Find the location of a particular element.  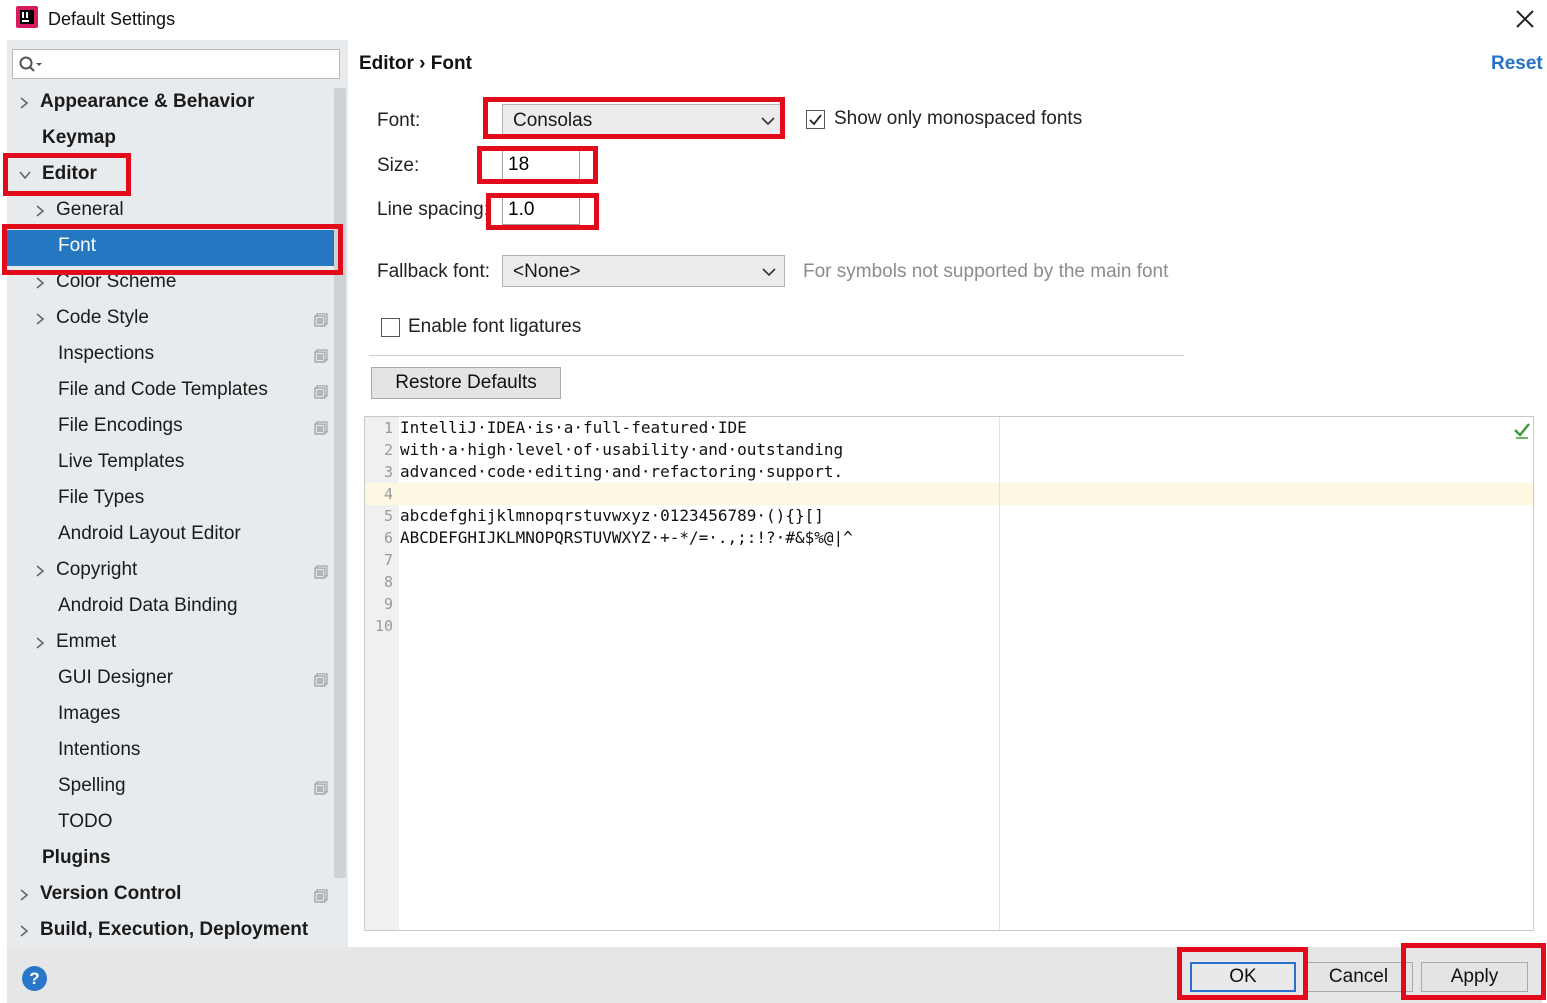

code-line: 4 is located at coordinates (949, 494).